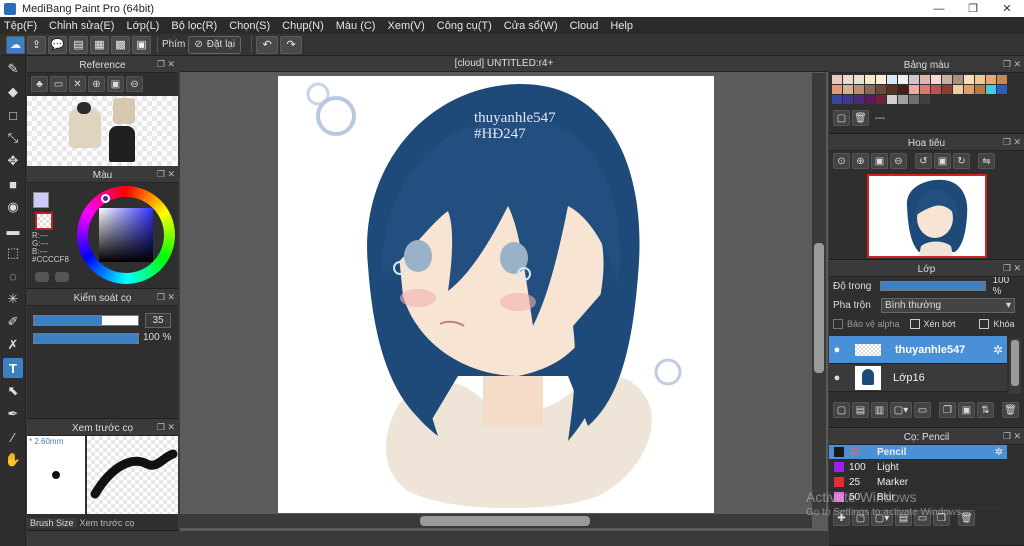 This screenshot has height=546, width=1024. Describe the element at coordinates (105, 198) in the screenshot. I see `hue-marker` at that location.